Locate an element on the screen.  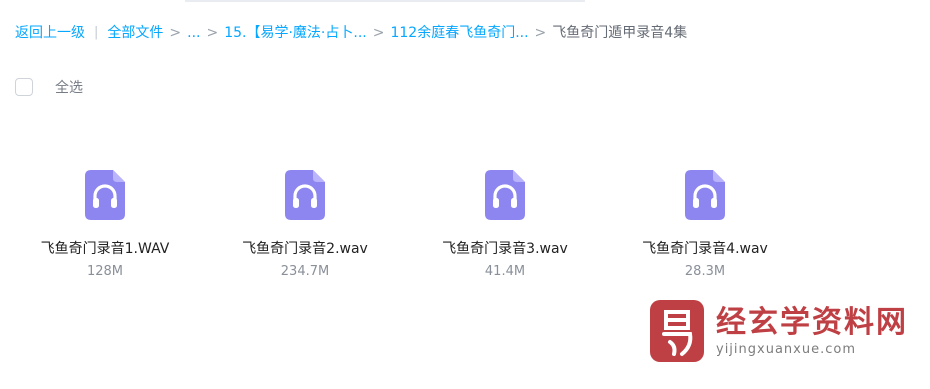
select-all-label: 全选 is located at coordinates (69, 88).